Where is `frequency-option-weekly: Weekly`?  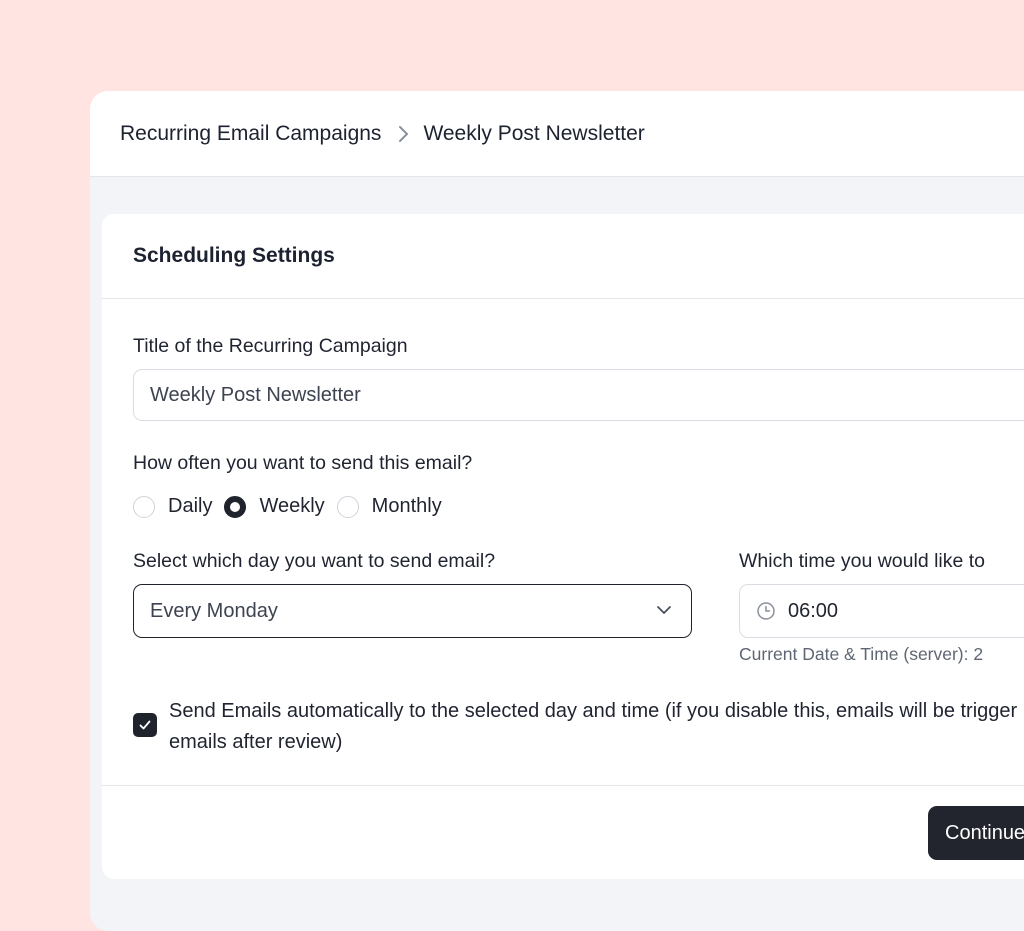
frequency-option-weekly: Weekly is located at coordinates (274, 506).